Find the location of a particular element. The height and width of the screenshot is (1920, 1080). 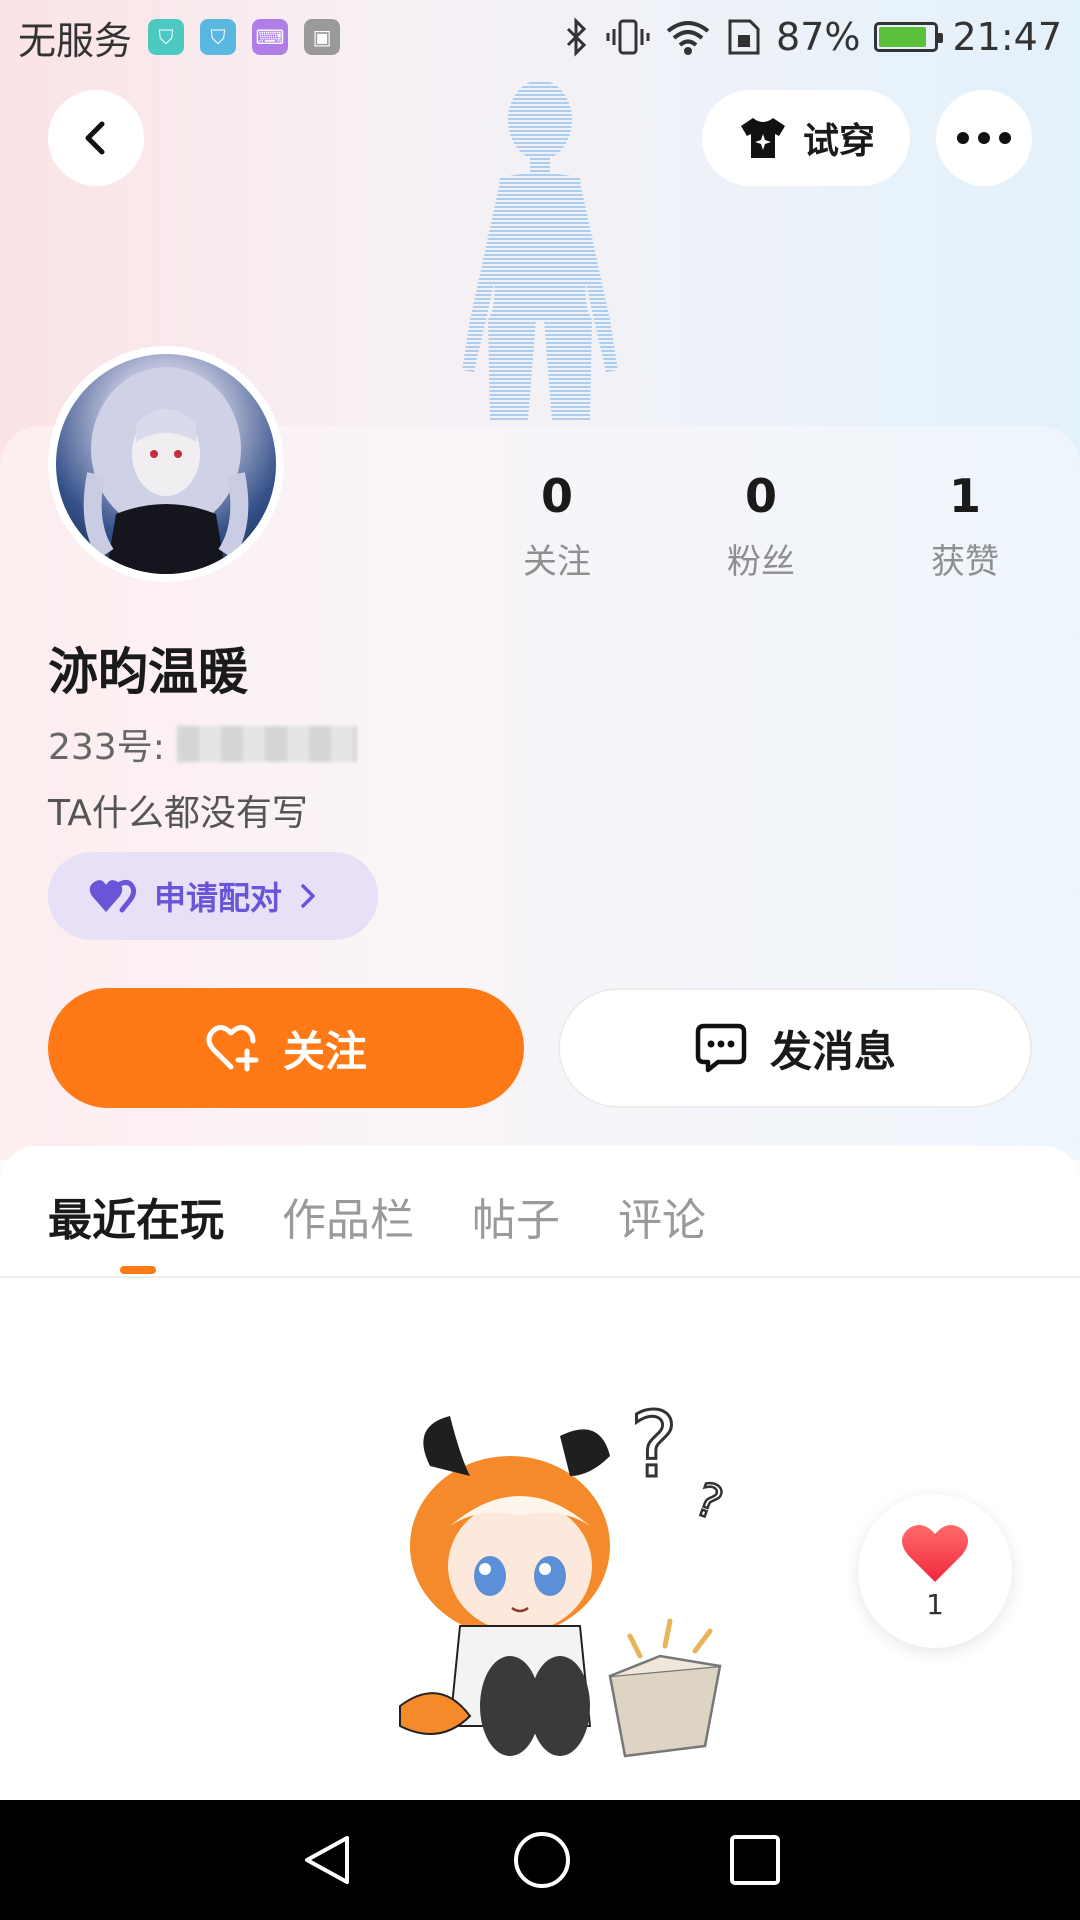

nav-recents-icon is located at coordinates (755, 1860).